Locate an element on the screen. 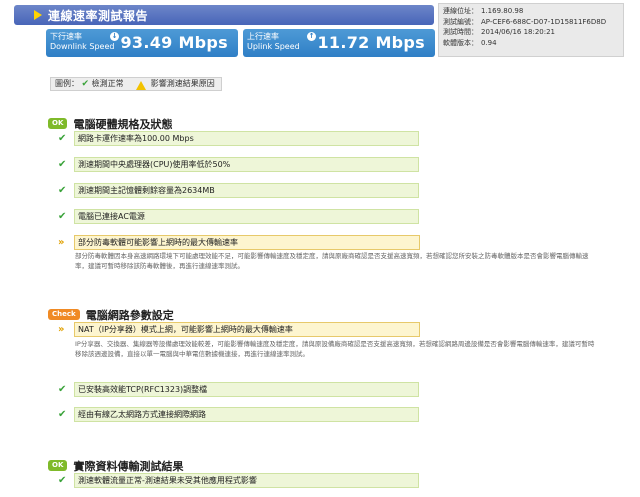 This screenshot has height=497, width=640. info-key: 測試編號： is located at coordinates (460, 21).